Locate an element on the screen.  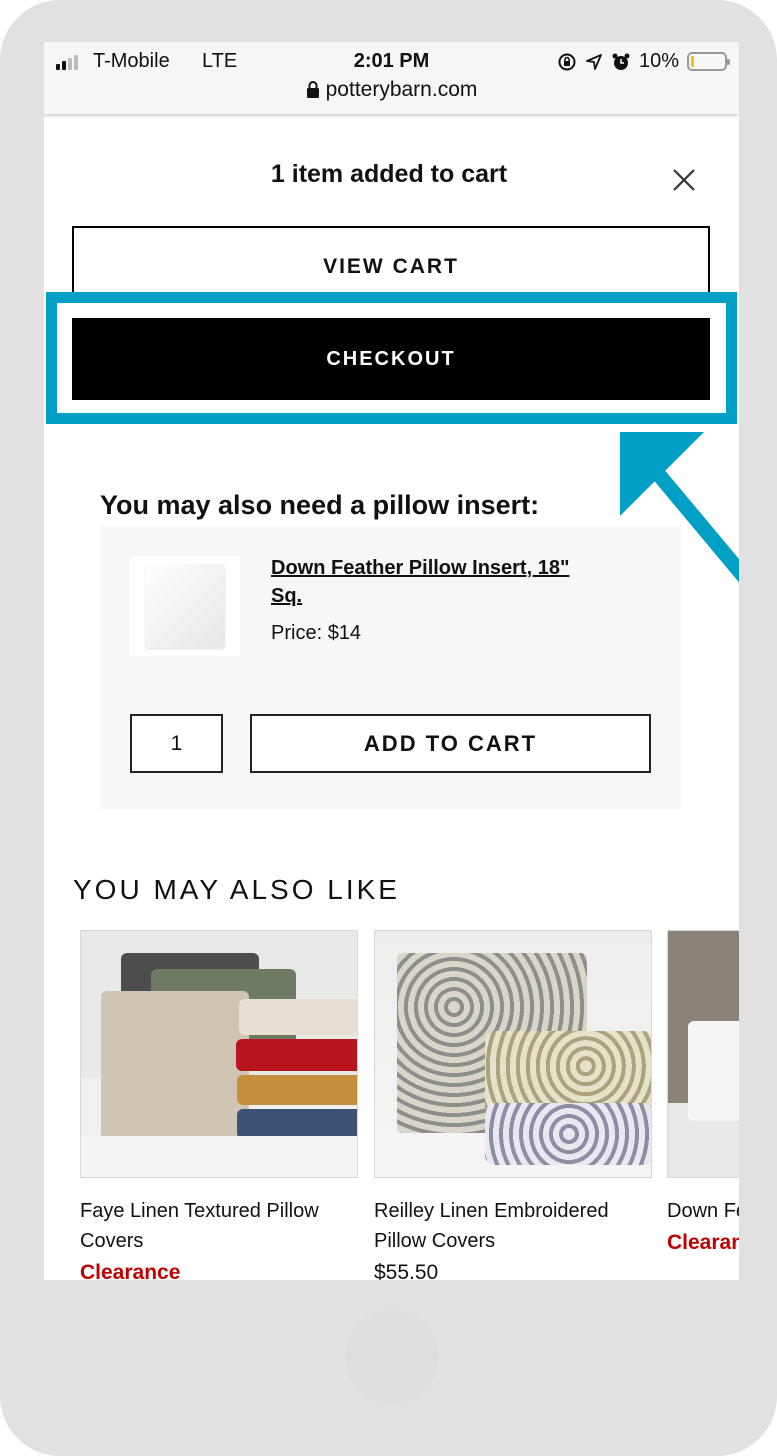
close-icon is located at coordinates (684, 180).